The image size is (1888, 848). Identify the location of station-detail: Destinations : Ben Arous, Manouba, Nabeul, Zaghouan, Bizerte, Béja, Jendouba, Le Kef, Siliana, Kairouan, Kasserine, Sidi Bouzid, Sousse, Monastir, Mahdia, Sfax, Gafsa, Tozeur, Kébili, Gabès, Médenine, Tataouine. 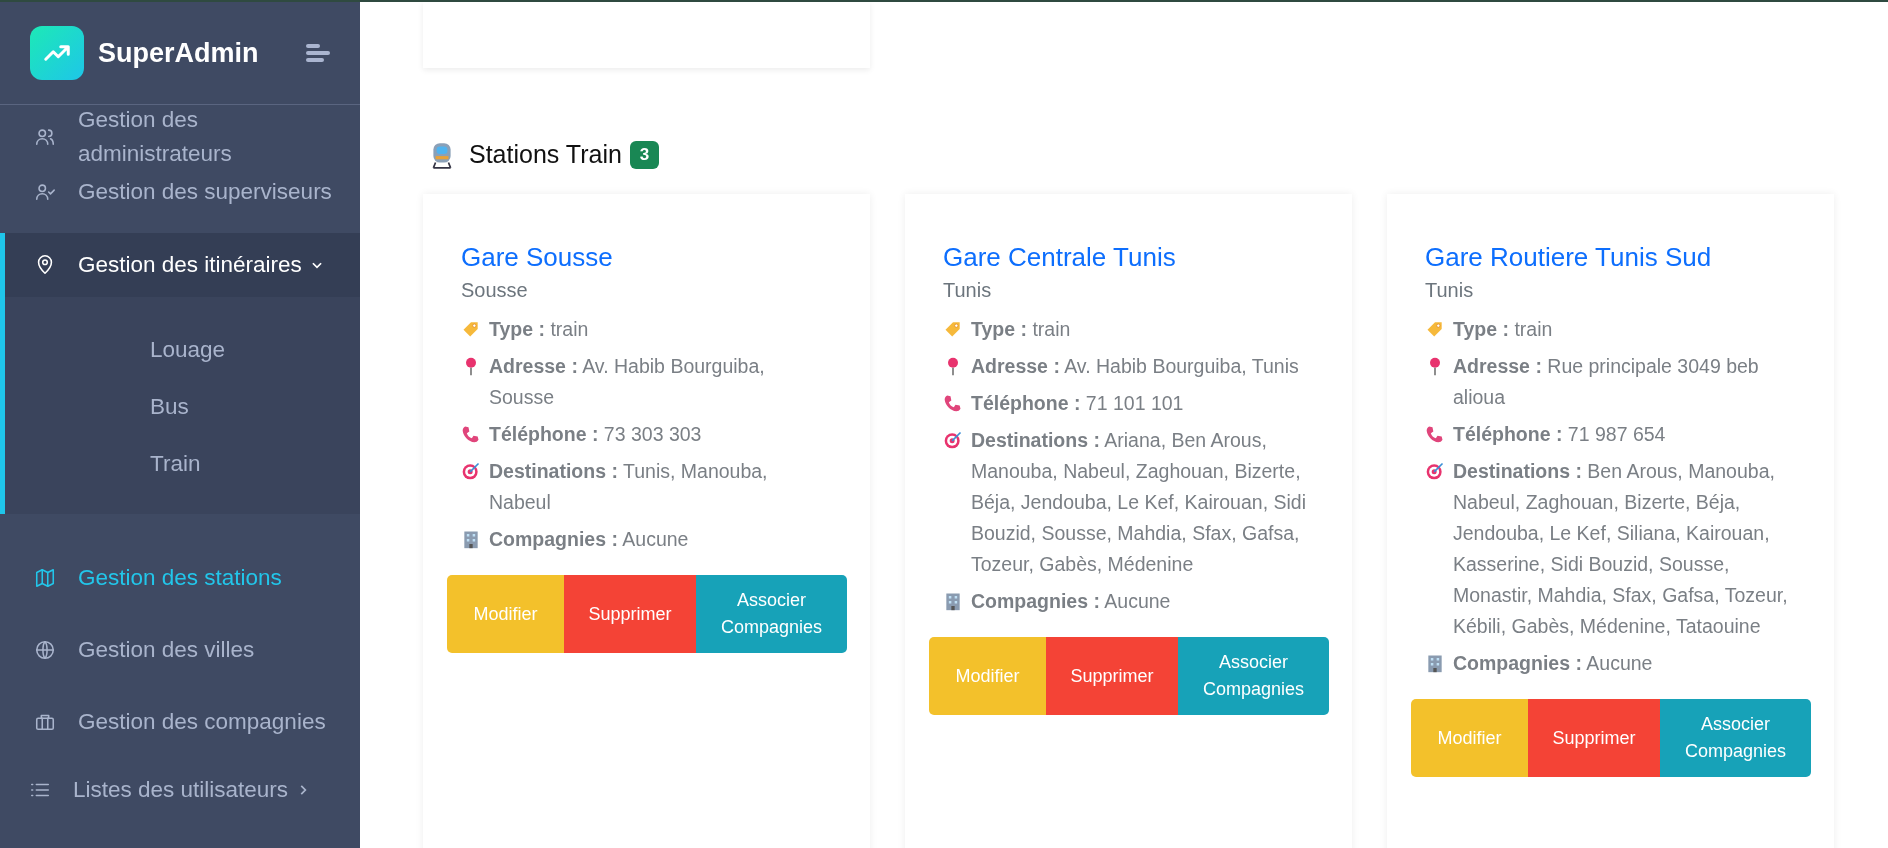
(1621, 549).